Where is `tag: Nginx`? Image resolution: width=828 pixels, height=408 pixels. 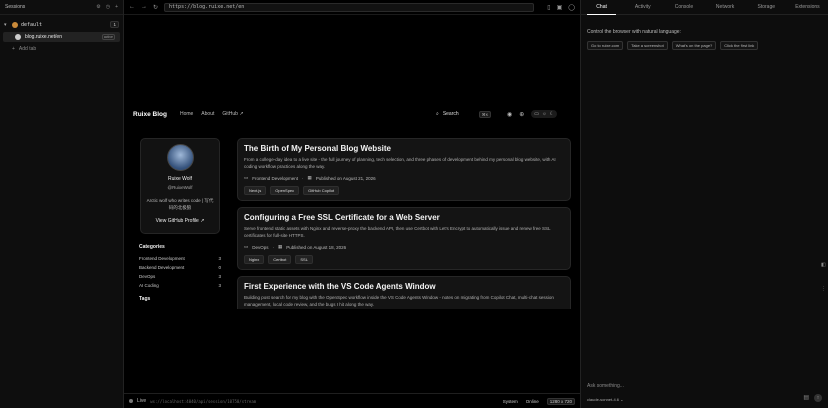
tag: Nginx is located at coordinates (254, 259).